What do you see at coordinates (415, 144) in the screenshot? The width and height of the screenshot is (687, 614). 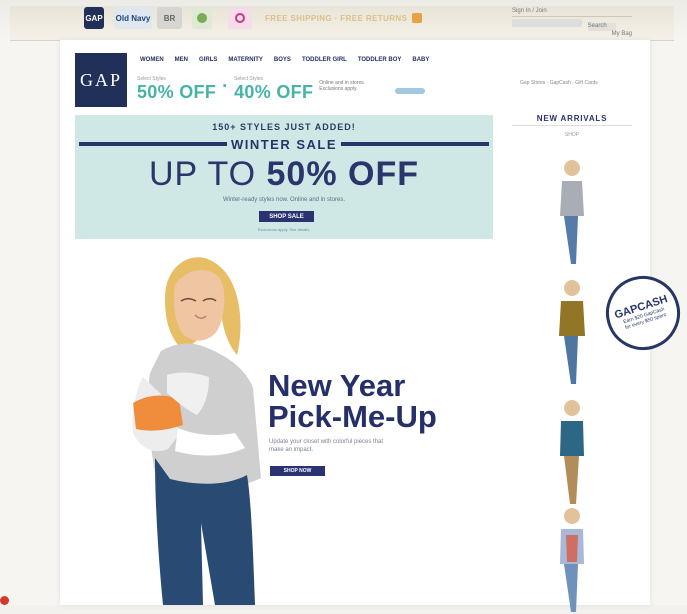 I see `title-rule-right` at bounding box center [415, 144].